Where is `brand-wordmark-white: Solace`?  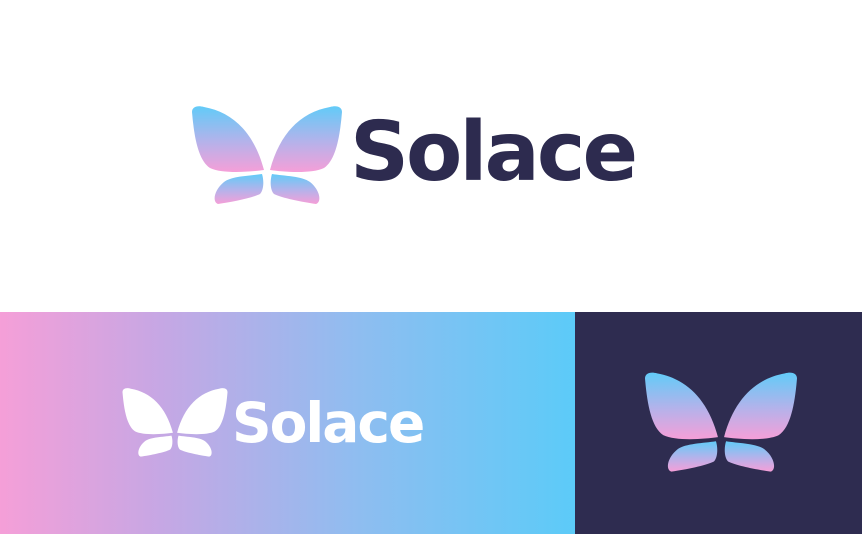 brand-wordmark-white: Solace is located at coordinates (328, 423).